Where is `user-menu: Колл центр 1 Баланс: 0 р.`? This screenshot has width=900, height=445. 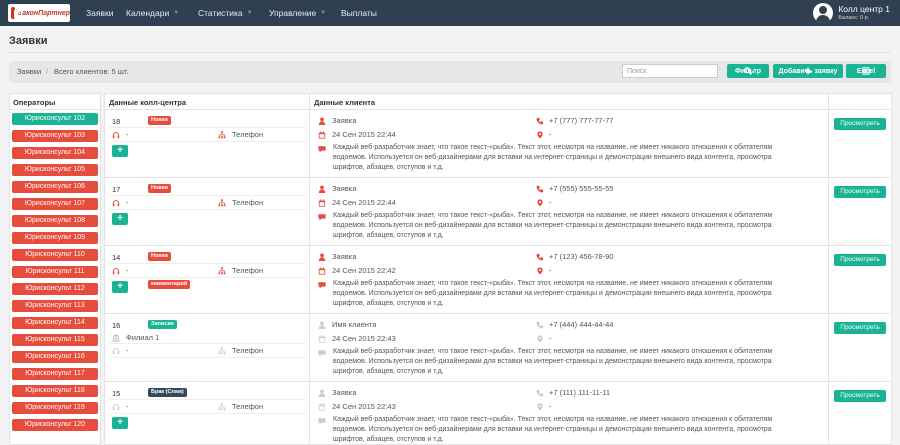
user-menu: Колл центр 1 Баланс: 0 р. is located at coordinates (851, 13).